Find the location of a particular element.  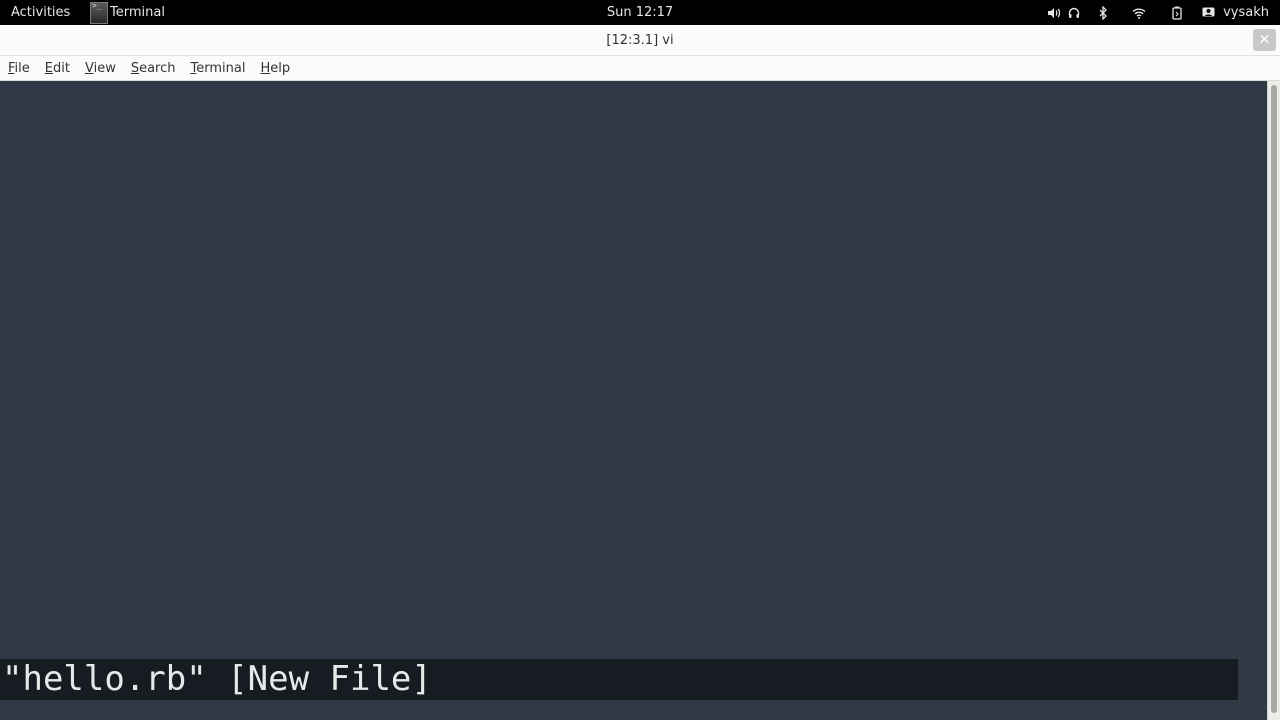

menubar: File Edit View Search Terminal Help is located at coordinates (640, 68).